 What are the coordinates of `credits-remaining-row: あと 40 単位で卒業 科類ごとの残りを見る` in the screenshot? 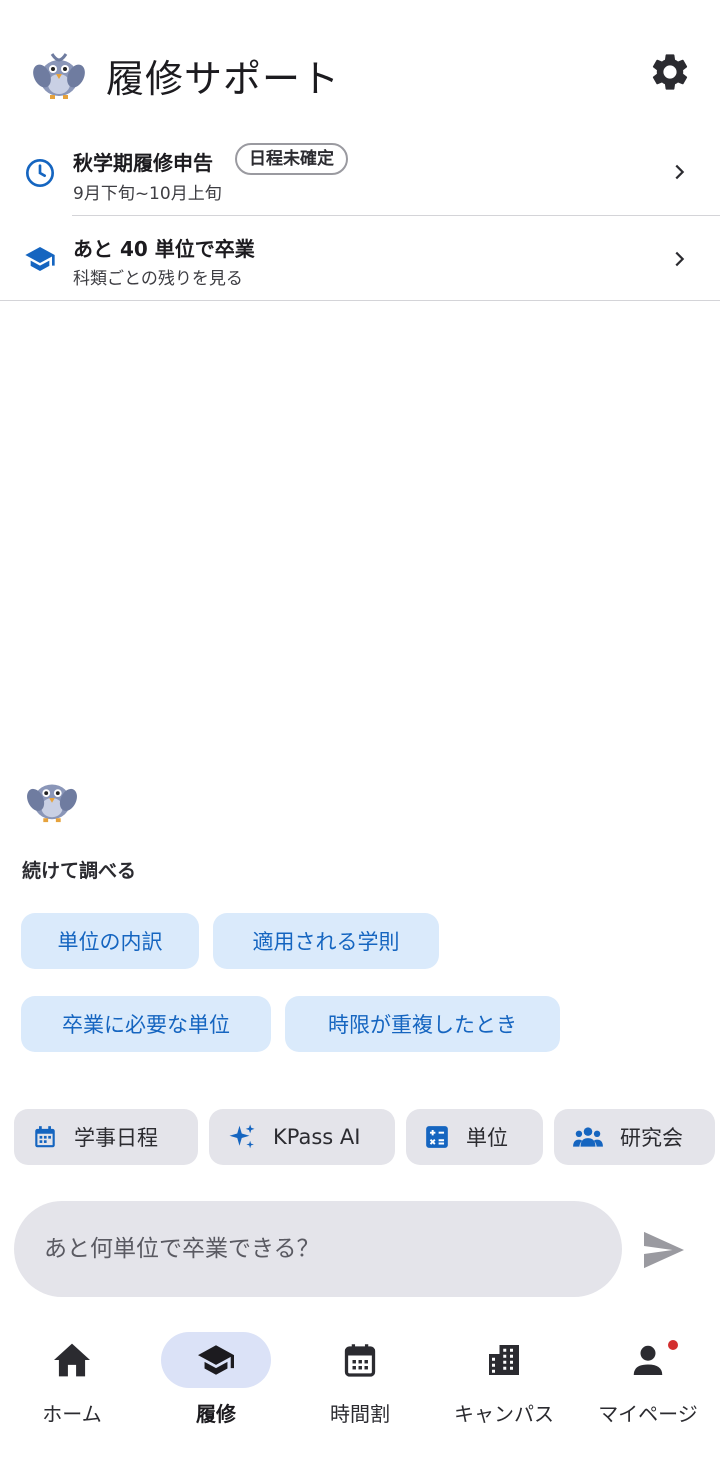 It's located at (360, 259).